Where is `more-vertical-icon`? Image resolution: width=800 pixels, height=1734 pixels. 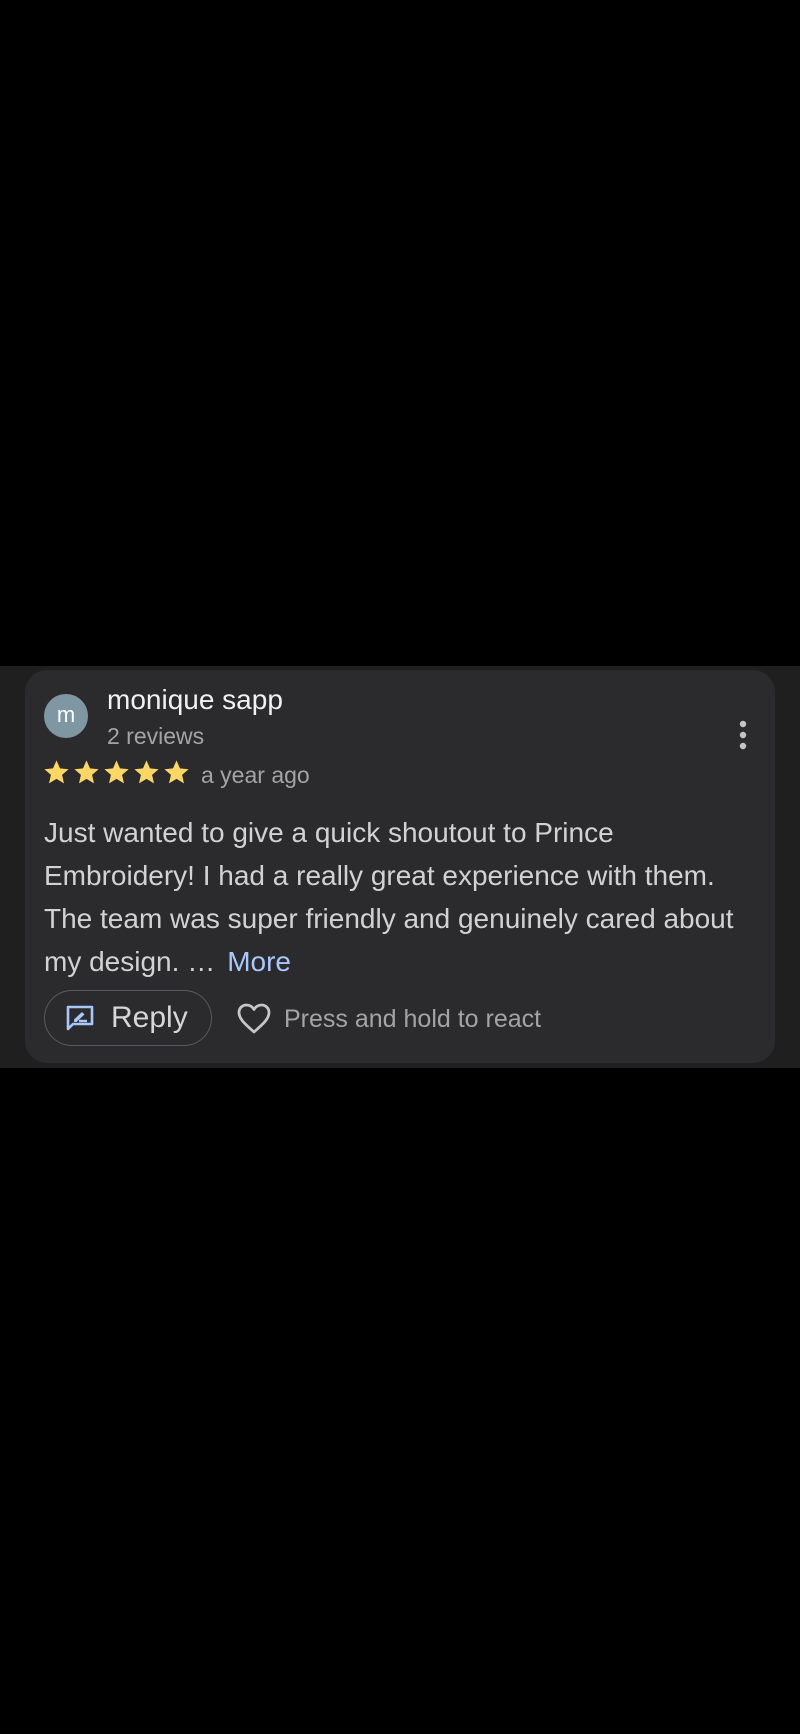
more-vertical-icon is located at coordinates (743, 735).